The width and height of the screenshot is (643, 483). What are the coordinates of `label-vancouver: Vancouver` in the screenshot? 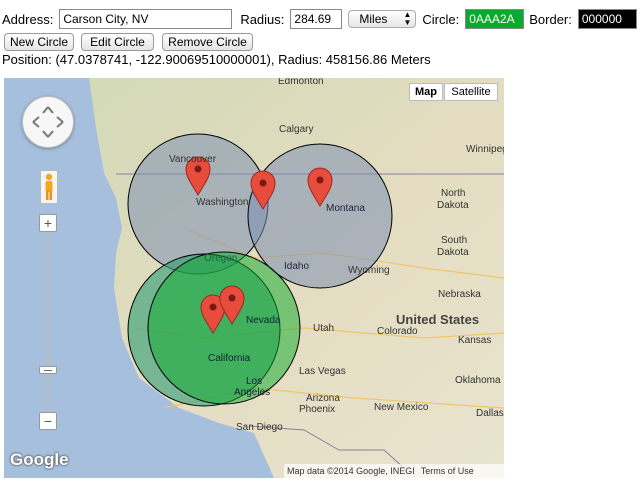 It's located at (193, 159).